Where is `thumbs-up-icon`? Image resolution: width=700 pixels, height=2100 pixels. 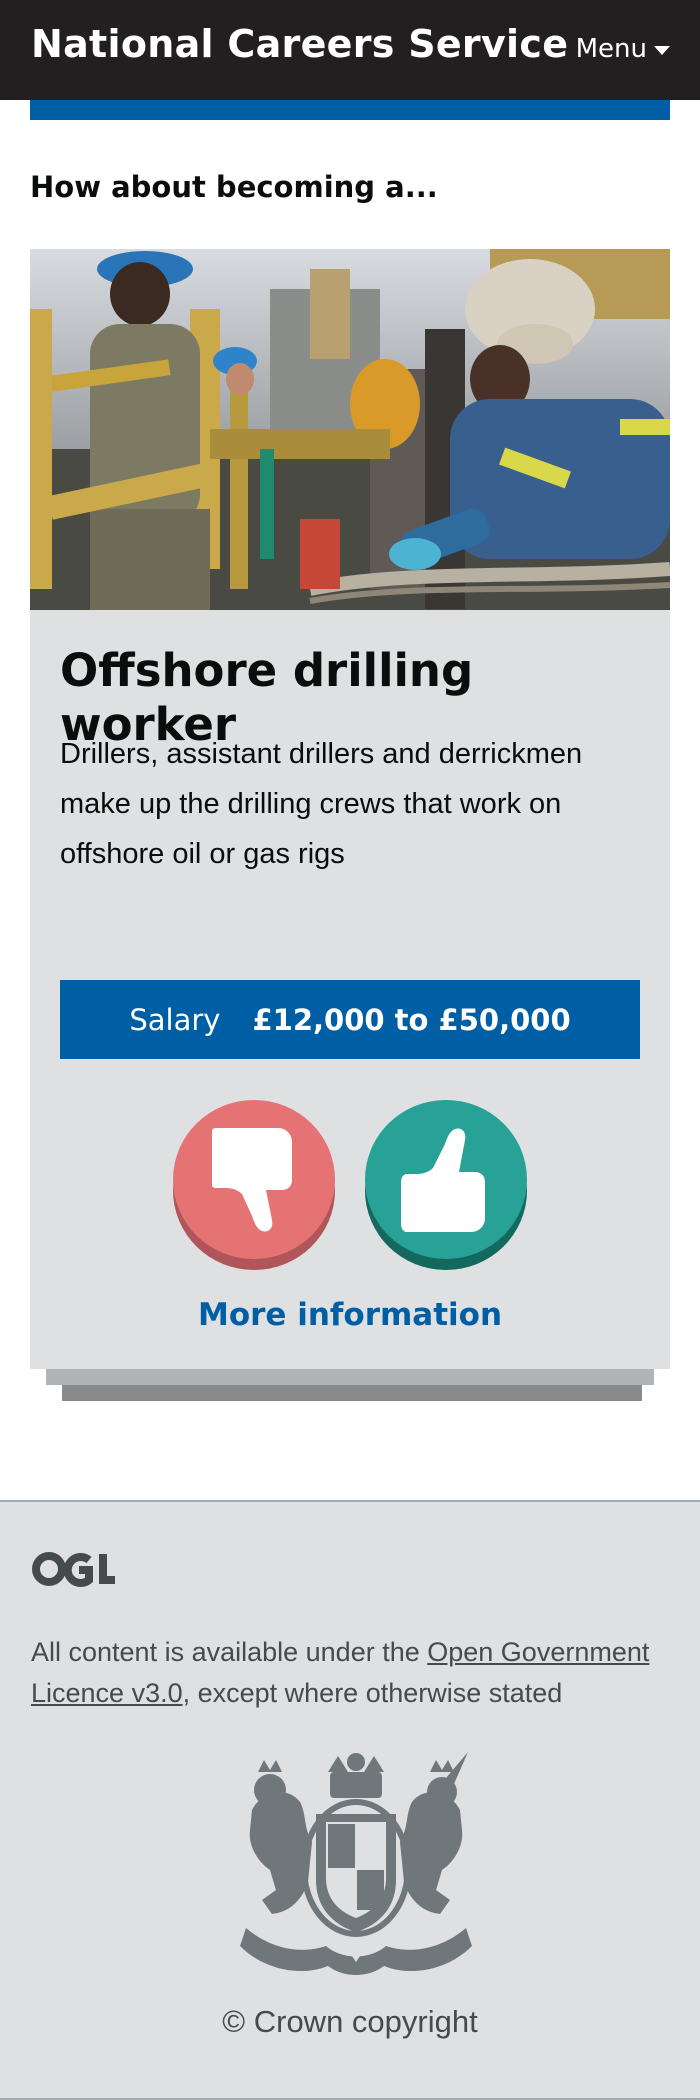
thumbs-up-icon is located at coordinates (443, 1179).